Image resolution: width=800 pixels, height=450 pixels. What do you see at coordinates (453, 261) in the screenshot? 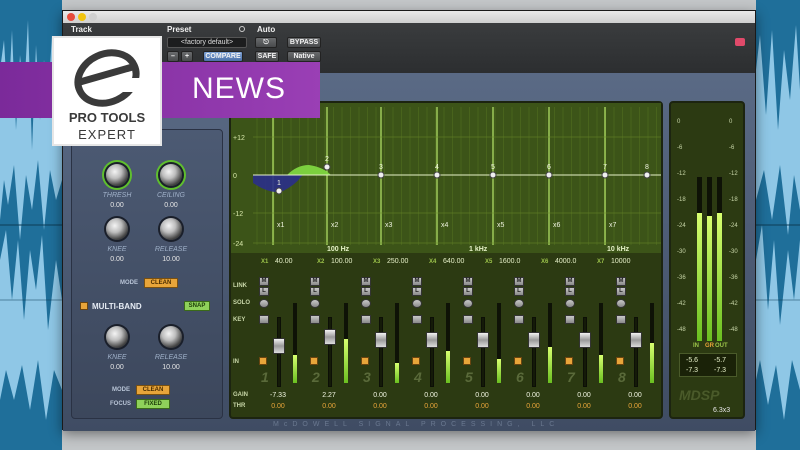
I see `crossover-value: 640.00` at bounding box center [453, 261].